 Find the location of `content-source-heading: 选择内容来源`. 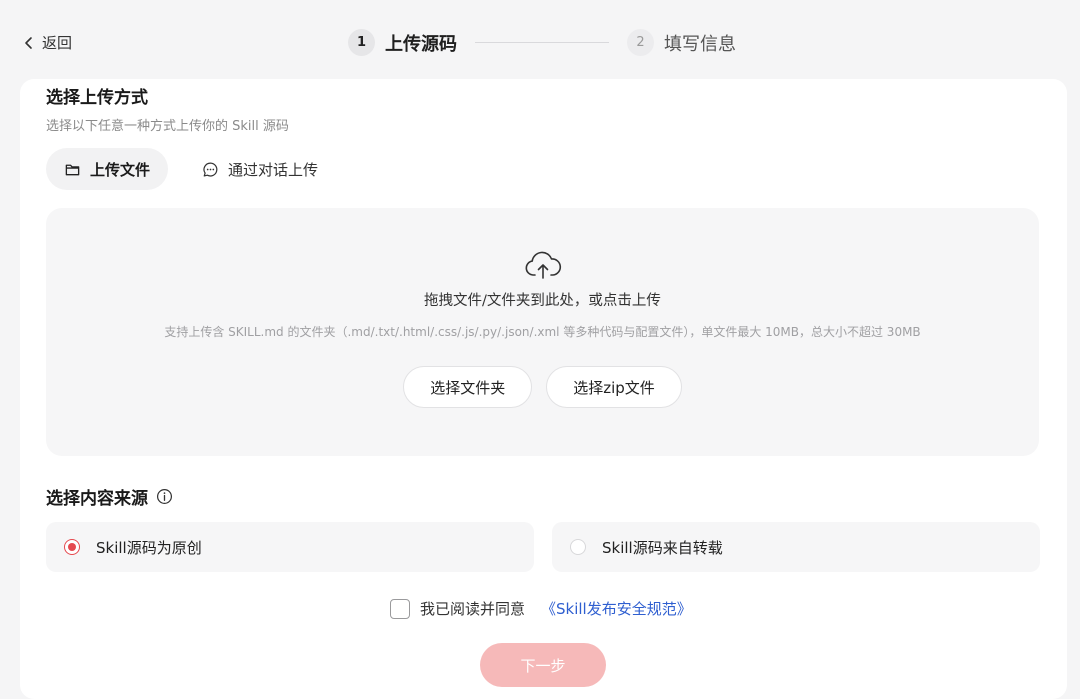

content-source-heading: 选择内容来源 is located at coordinates (109, 496).